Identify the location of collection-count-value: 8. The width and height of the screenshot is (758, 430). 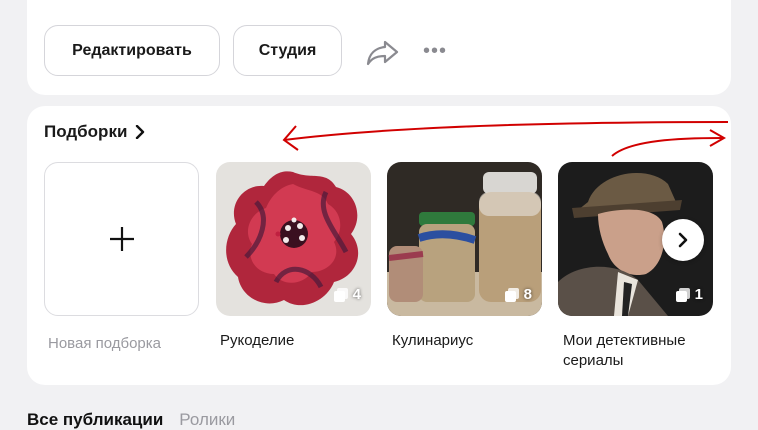
(527, 294).